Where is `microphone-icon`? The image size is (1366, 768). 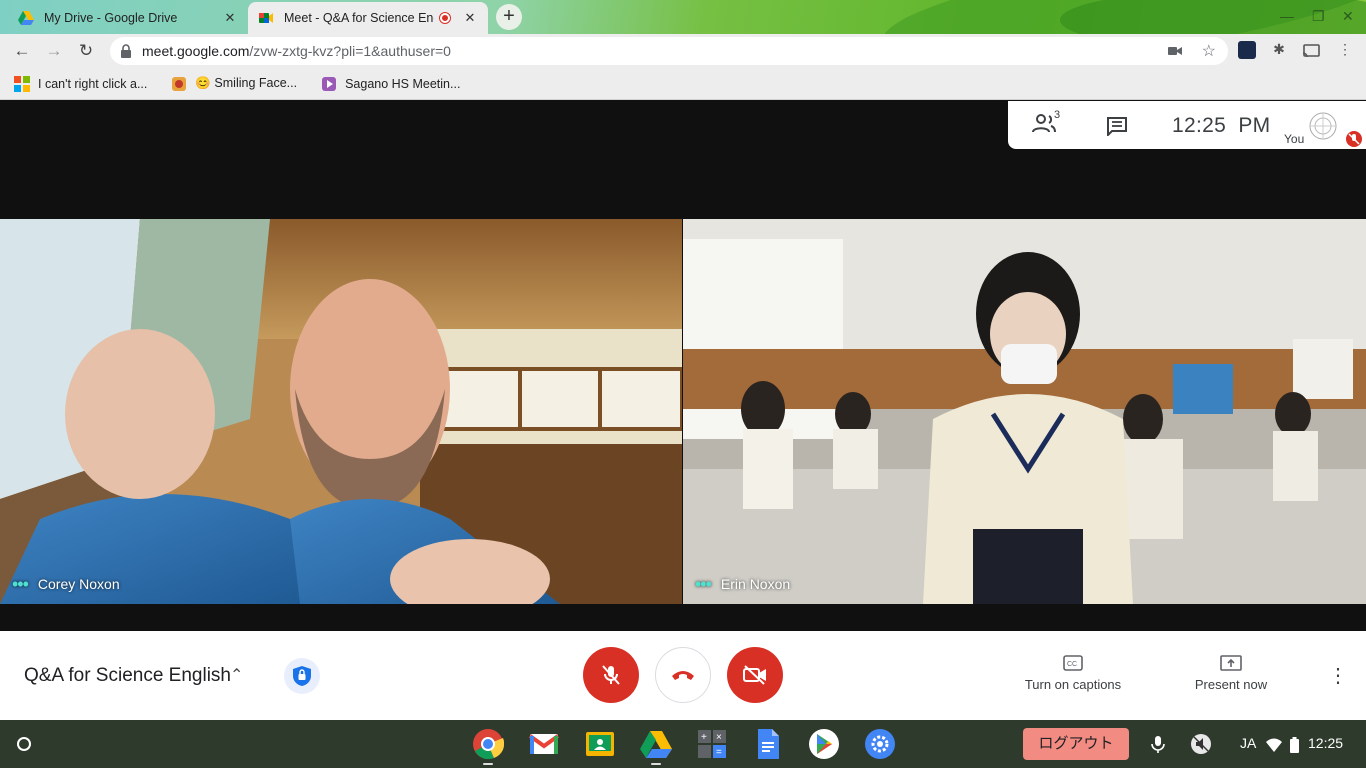
microphone-icon is located at coordinates (1158, 744).